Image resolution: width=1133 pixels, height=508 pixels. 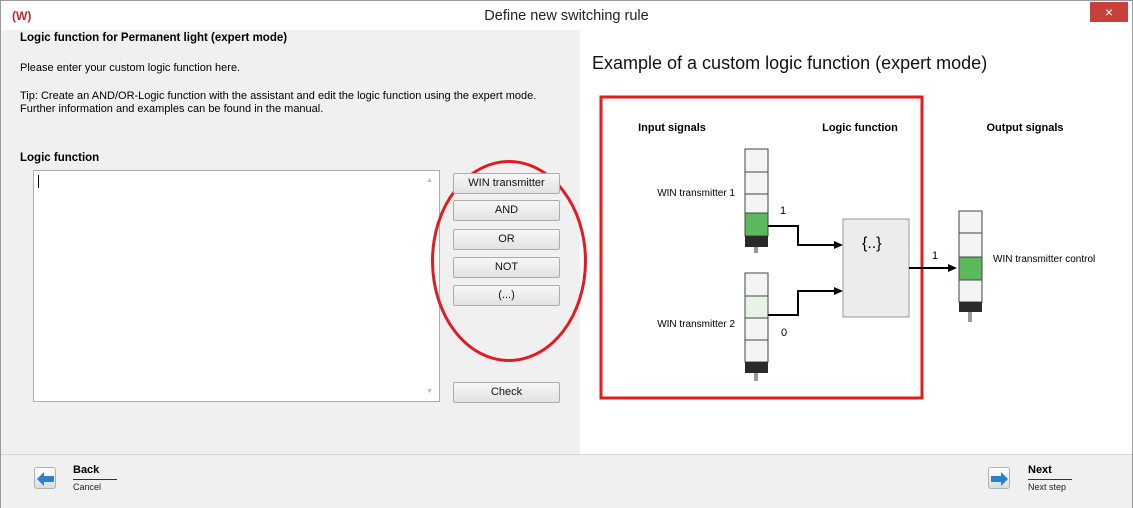 I want to click on back-divider, so click(x=95, y=479).